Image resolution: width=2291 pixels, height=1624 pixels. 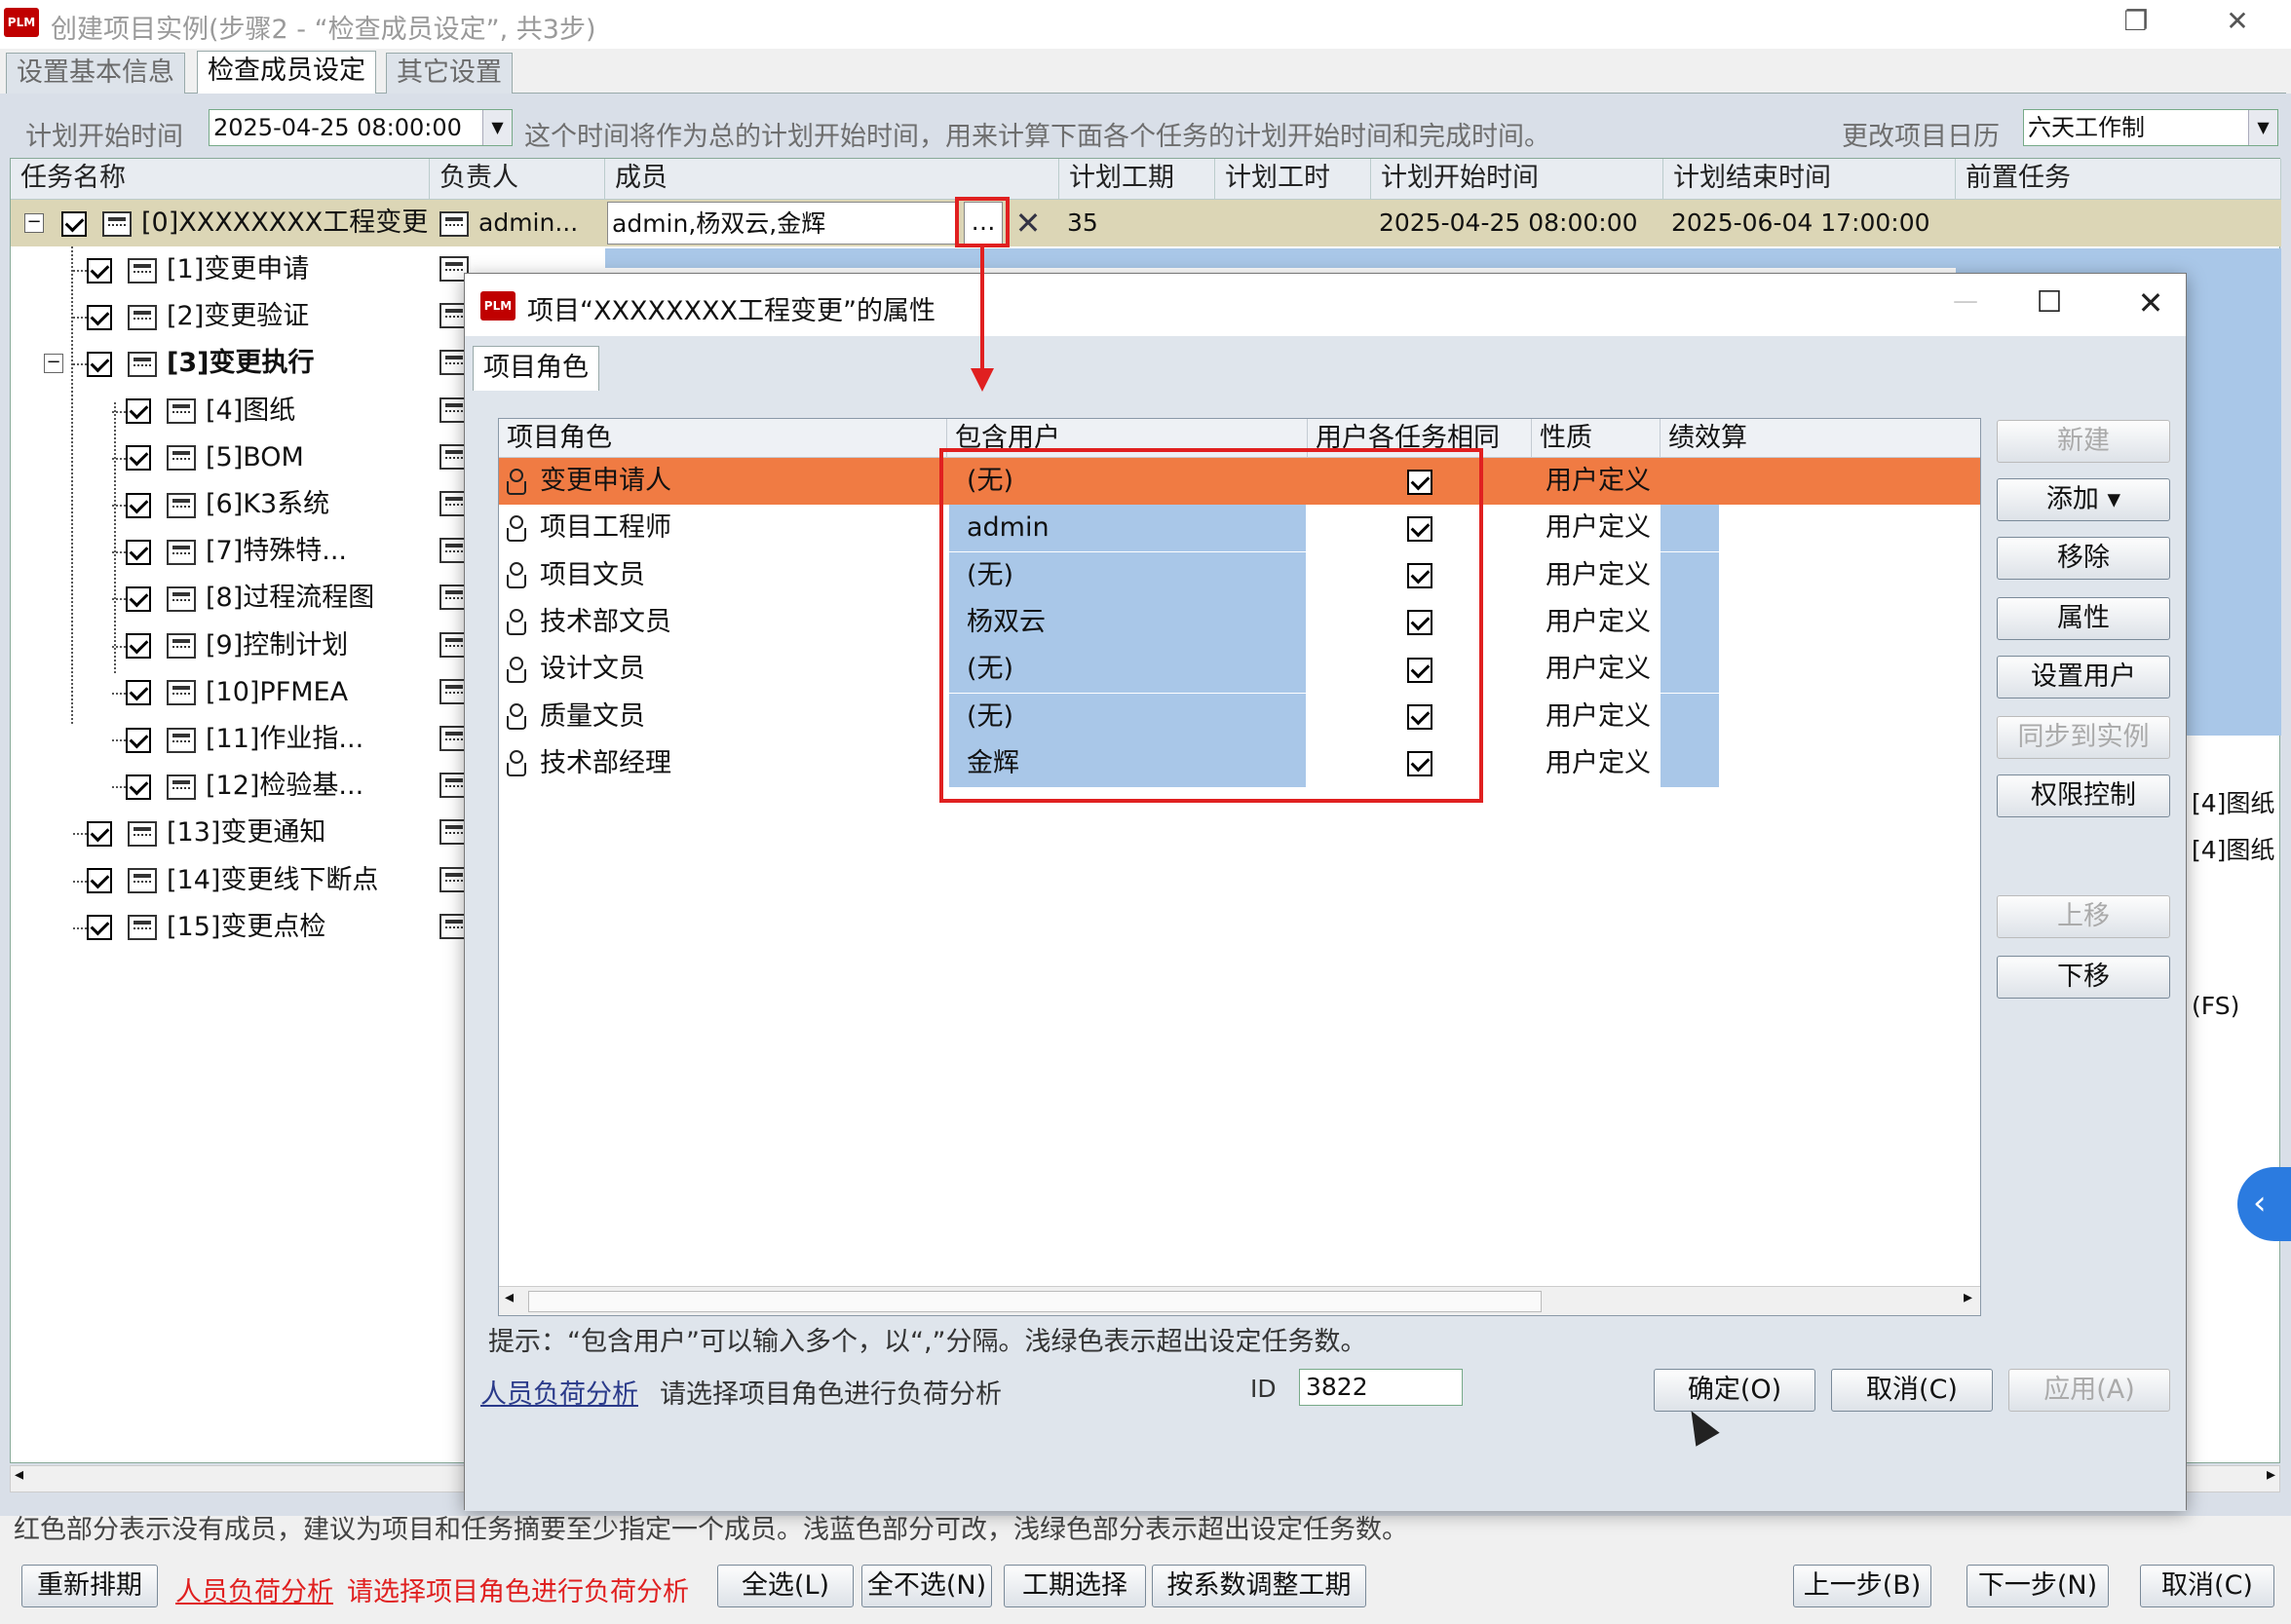 I want to click on tab-basic-info: 设置基本信息, so click(x=95, y=73).